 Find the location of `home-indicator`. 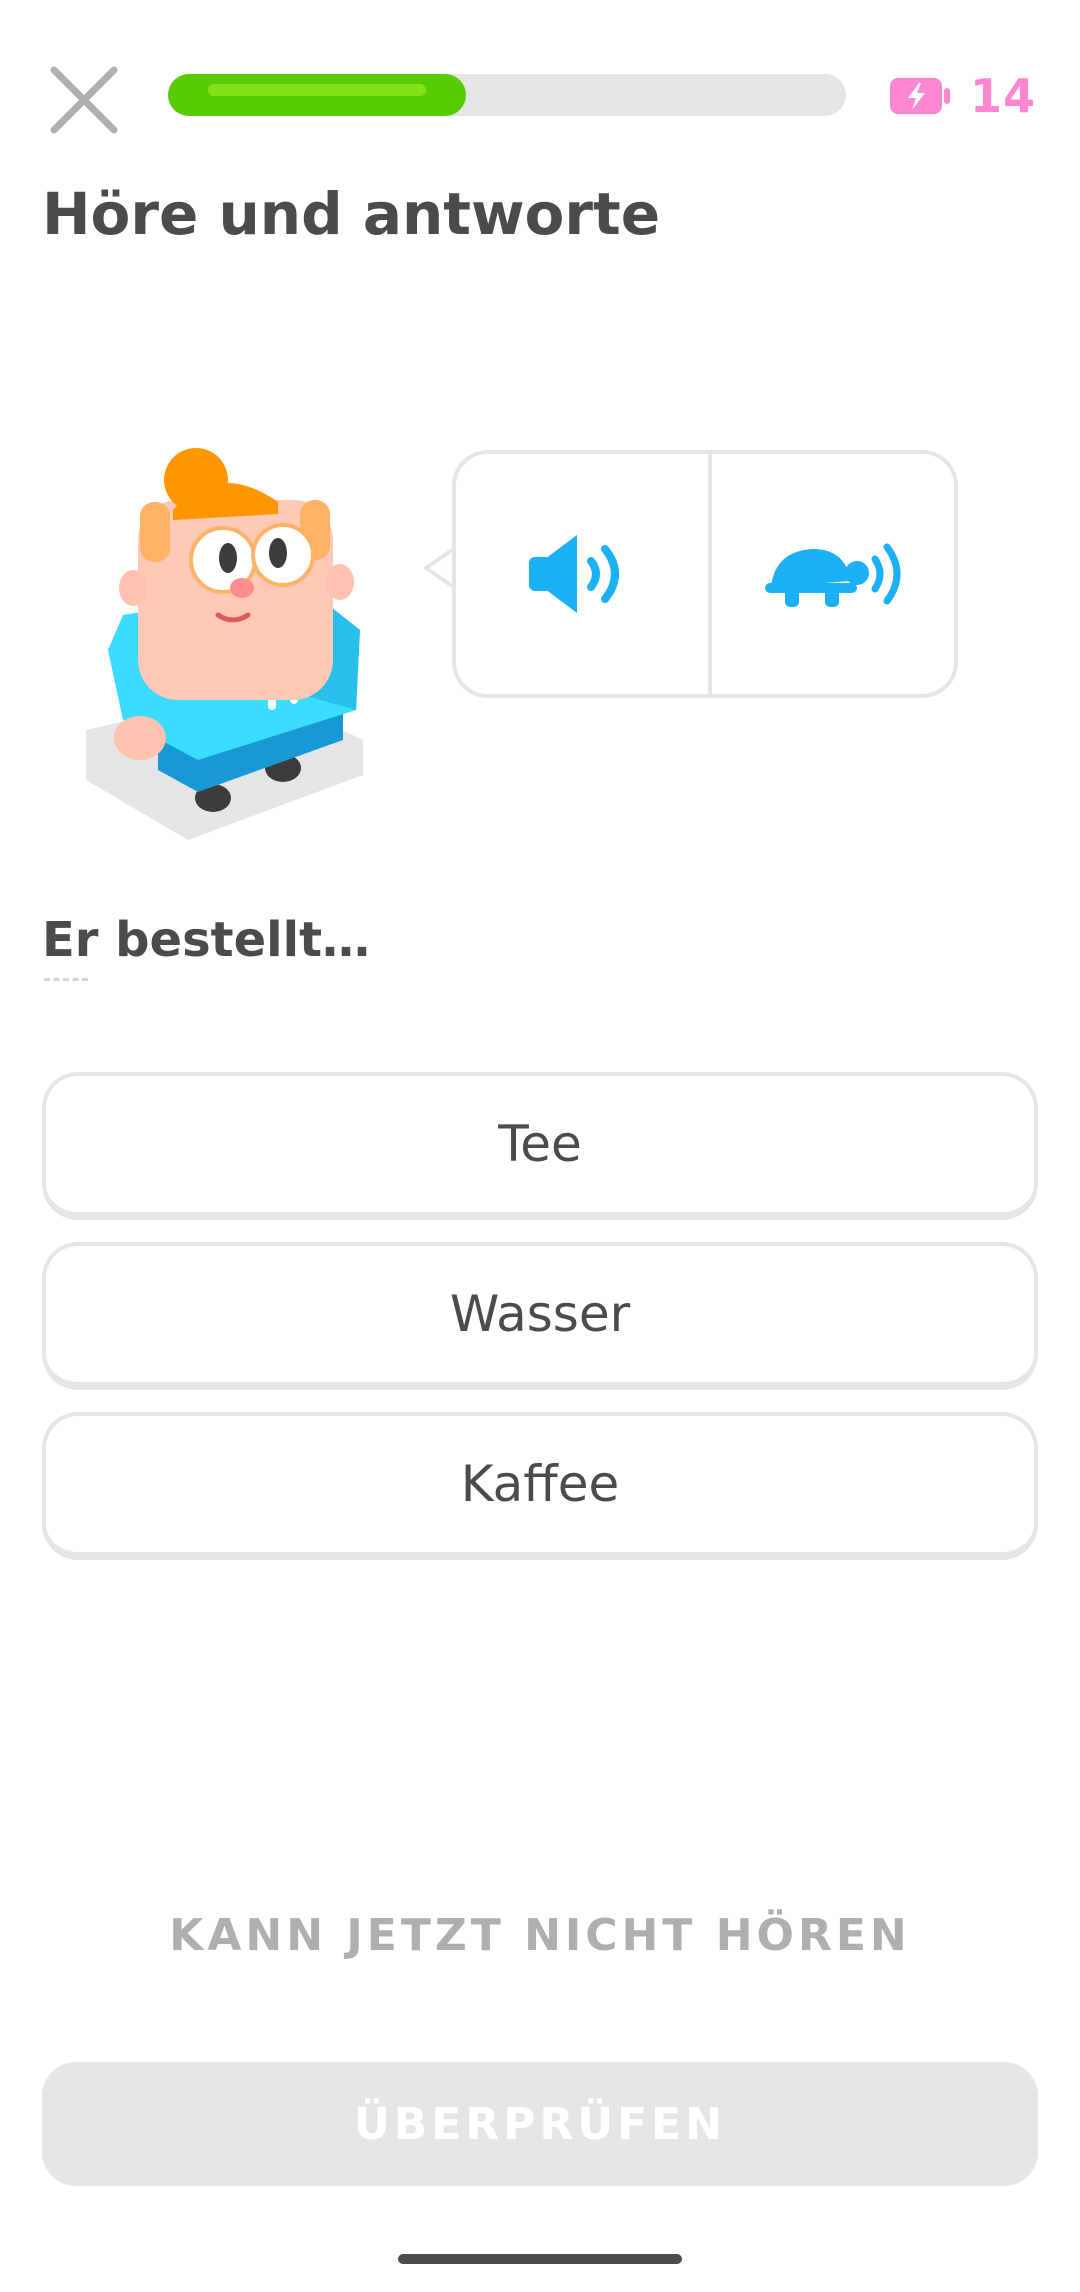

home-indicator is located at coordinates (540, 2259).